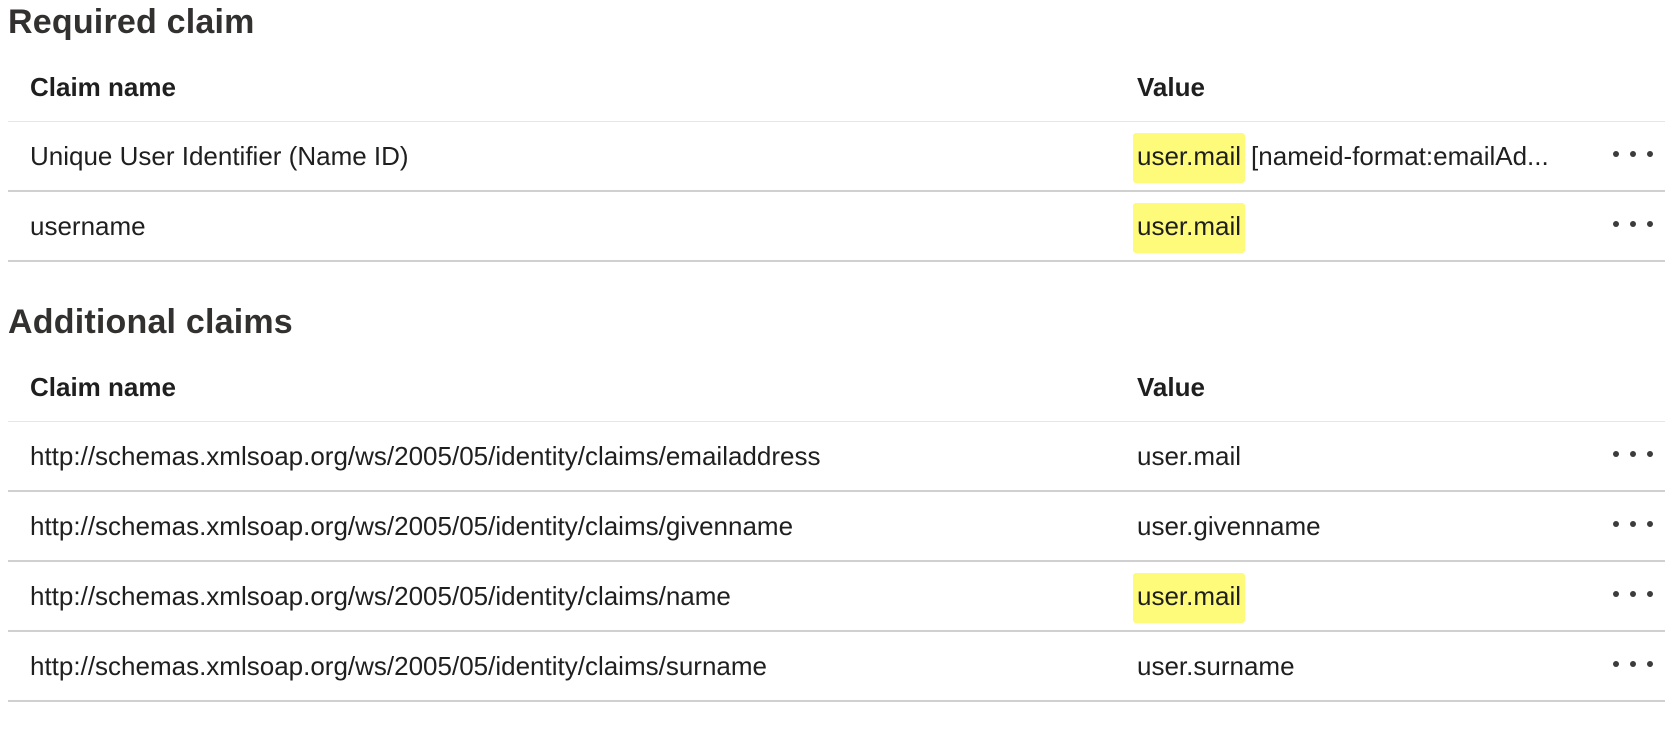 The image size is (1674, 746). Describe the element at coordinates (1216, 666) in the screenshot. I see `claim-value: user.surname` at that location.